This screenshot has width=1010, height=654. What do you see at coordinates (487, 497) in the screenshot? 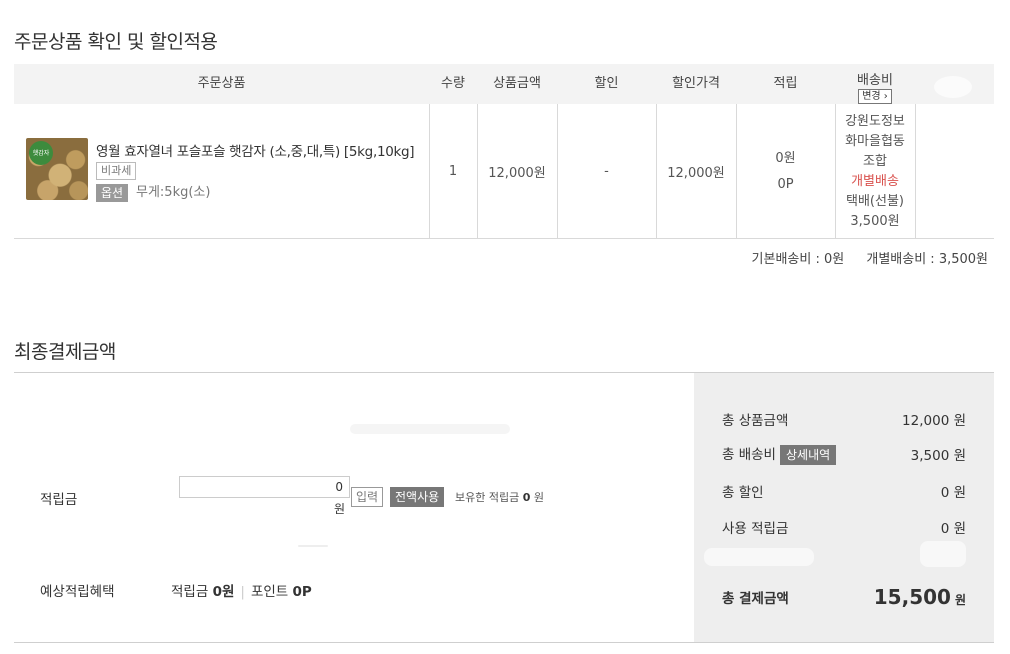
I see `held-points-prefix: 보유한 적립금` at bounding box center [487, 497].